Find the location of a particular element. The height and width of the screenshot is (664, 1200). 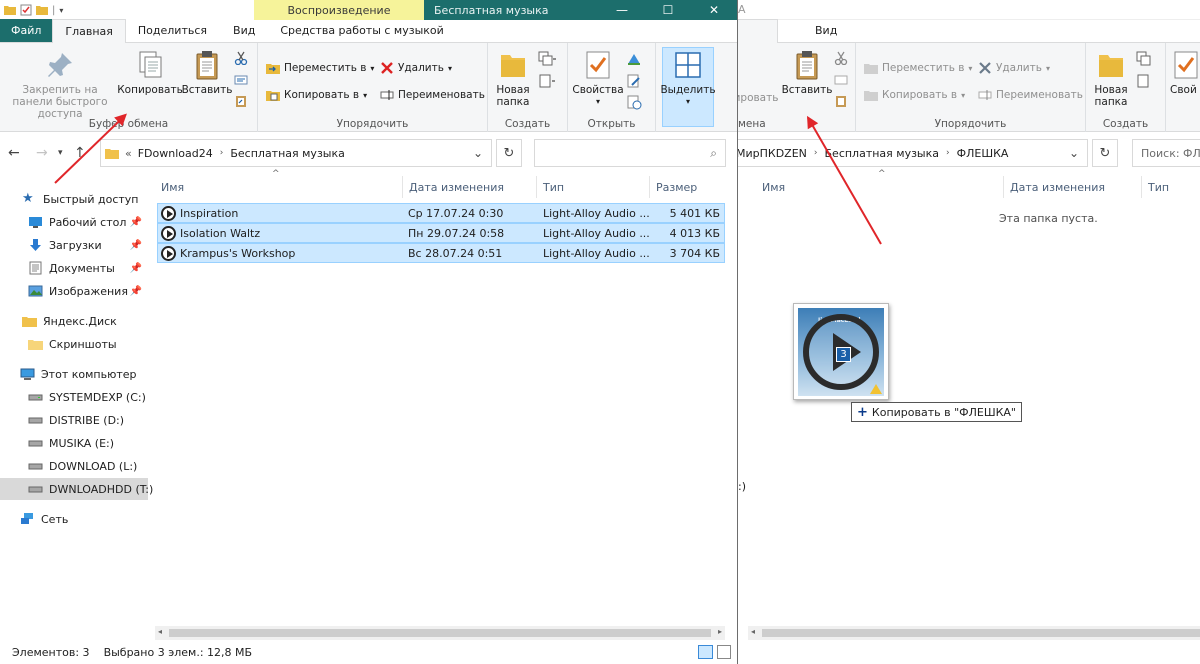

minimize-icon: — is located at coordinates (622, 10).